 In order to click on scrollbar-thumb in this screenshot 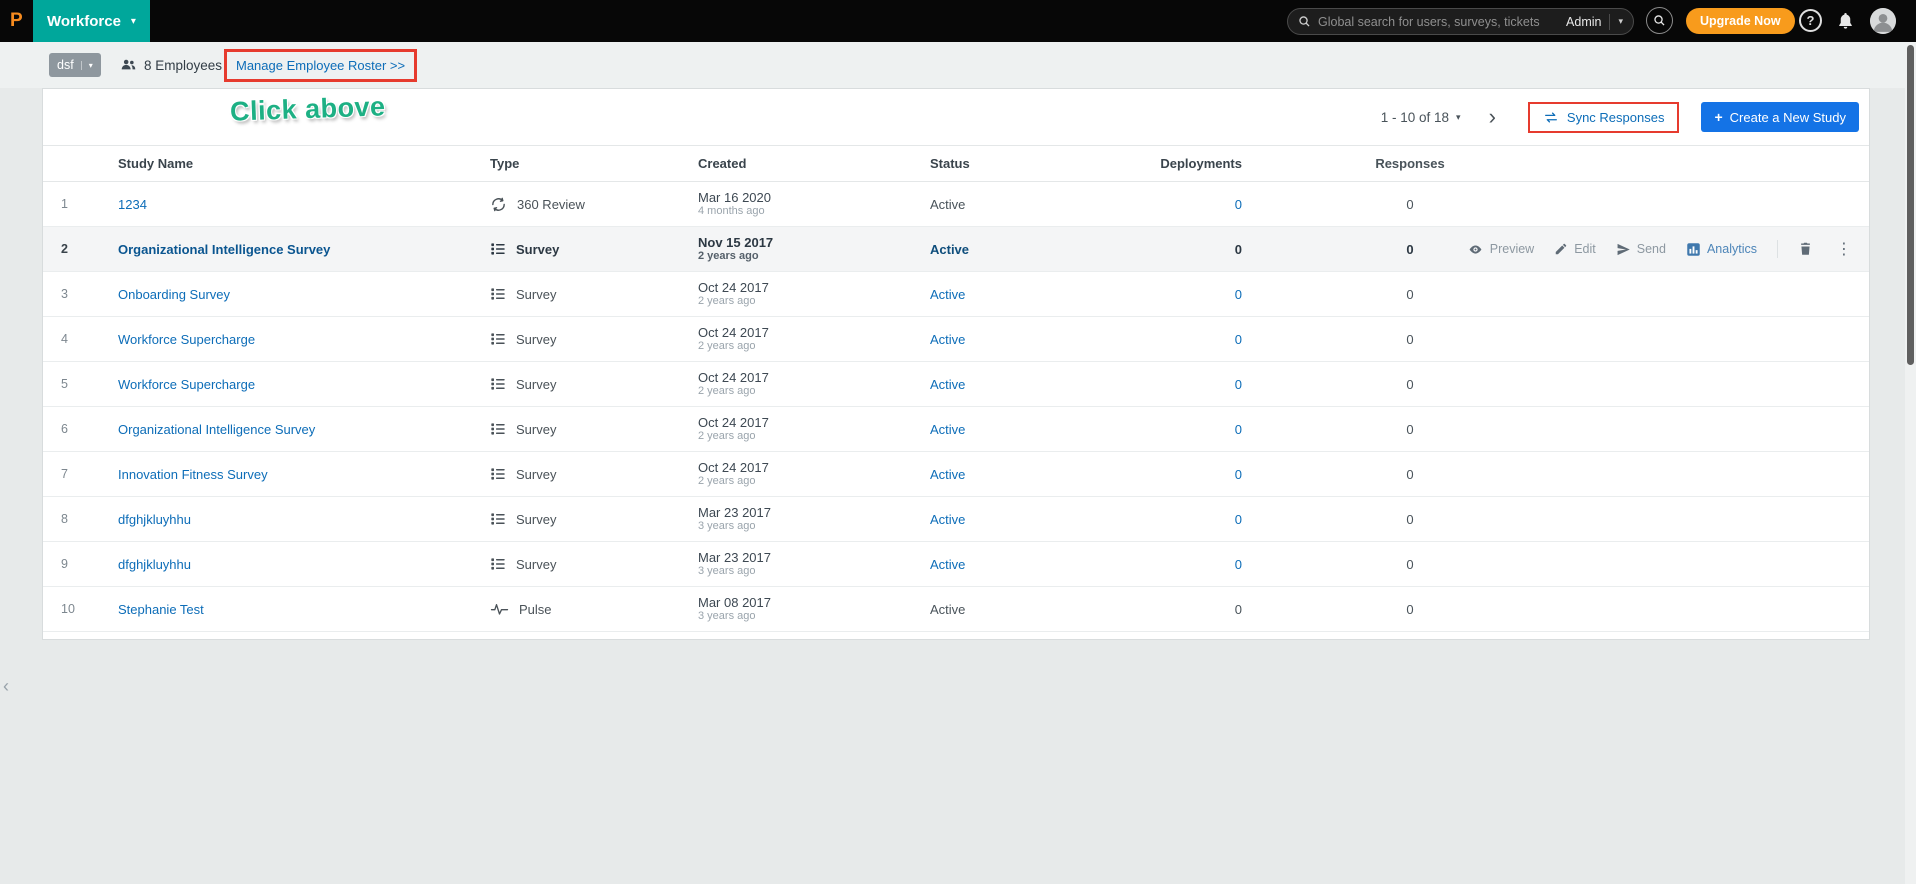, I will do `click(1910, 205)`.